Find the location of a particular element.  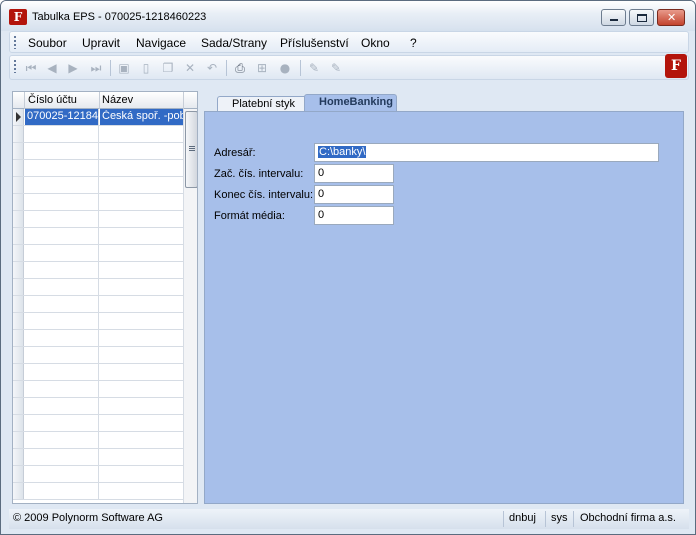

new-icon: ▯ is located at coordinates (146, 68).